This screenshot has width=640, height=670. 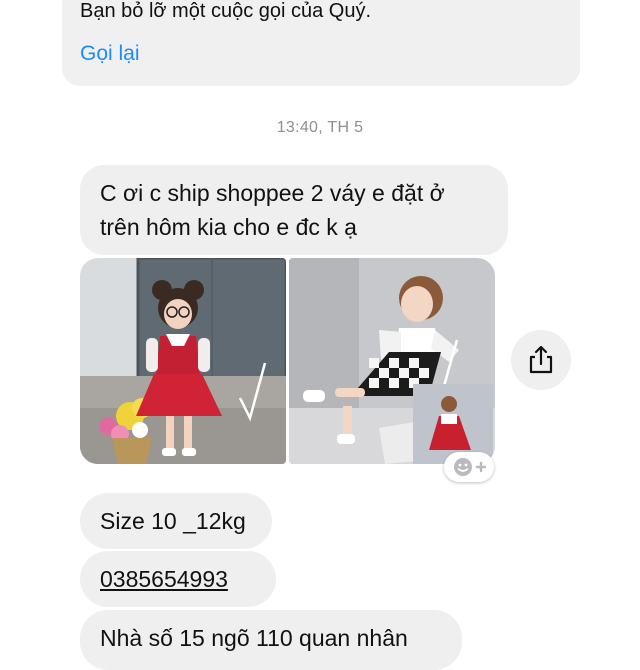 I want to click on phone-number-link: 0385654993, so click(x=164, y=579).